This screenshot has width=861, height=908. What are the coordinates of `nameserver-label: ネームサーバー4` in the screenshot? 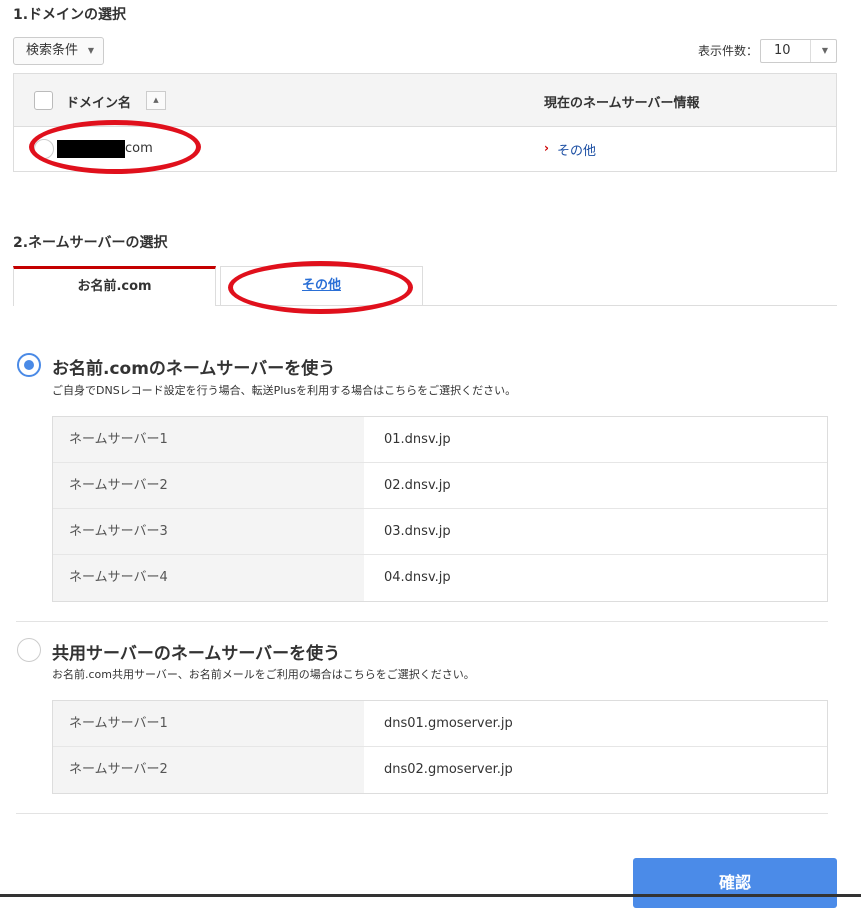 It's located at (208, 578).